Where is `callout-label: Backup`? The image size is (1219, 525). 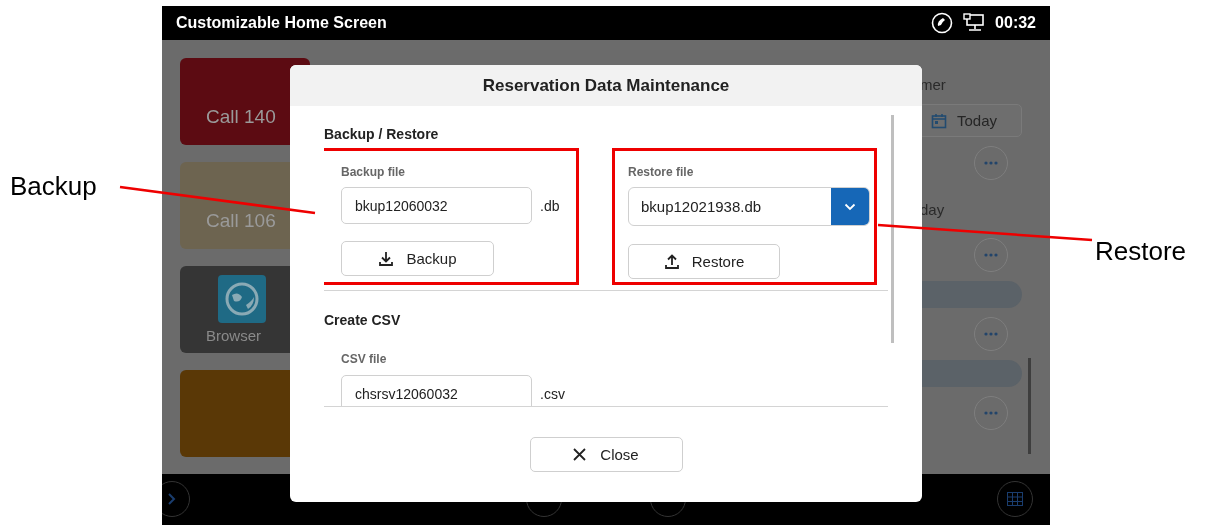
callout-label: Backup is located at coordinates (53, 186).